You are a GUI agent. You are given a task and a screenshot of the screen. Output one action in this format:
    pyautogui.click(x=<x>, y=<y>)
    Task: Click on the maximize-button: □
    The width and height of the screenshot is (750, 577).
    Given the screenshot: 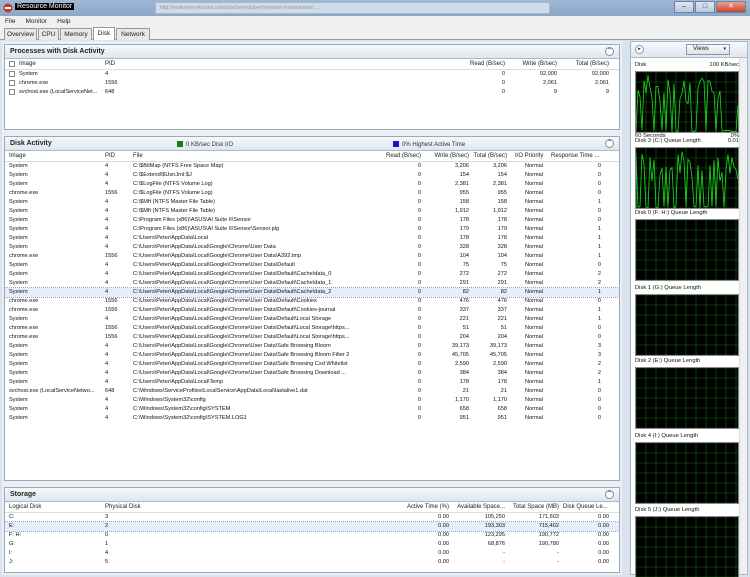 What is the action you would take?
    pyautogui.click(x=705, y=7)
    